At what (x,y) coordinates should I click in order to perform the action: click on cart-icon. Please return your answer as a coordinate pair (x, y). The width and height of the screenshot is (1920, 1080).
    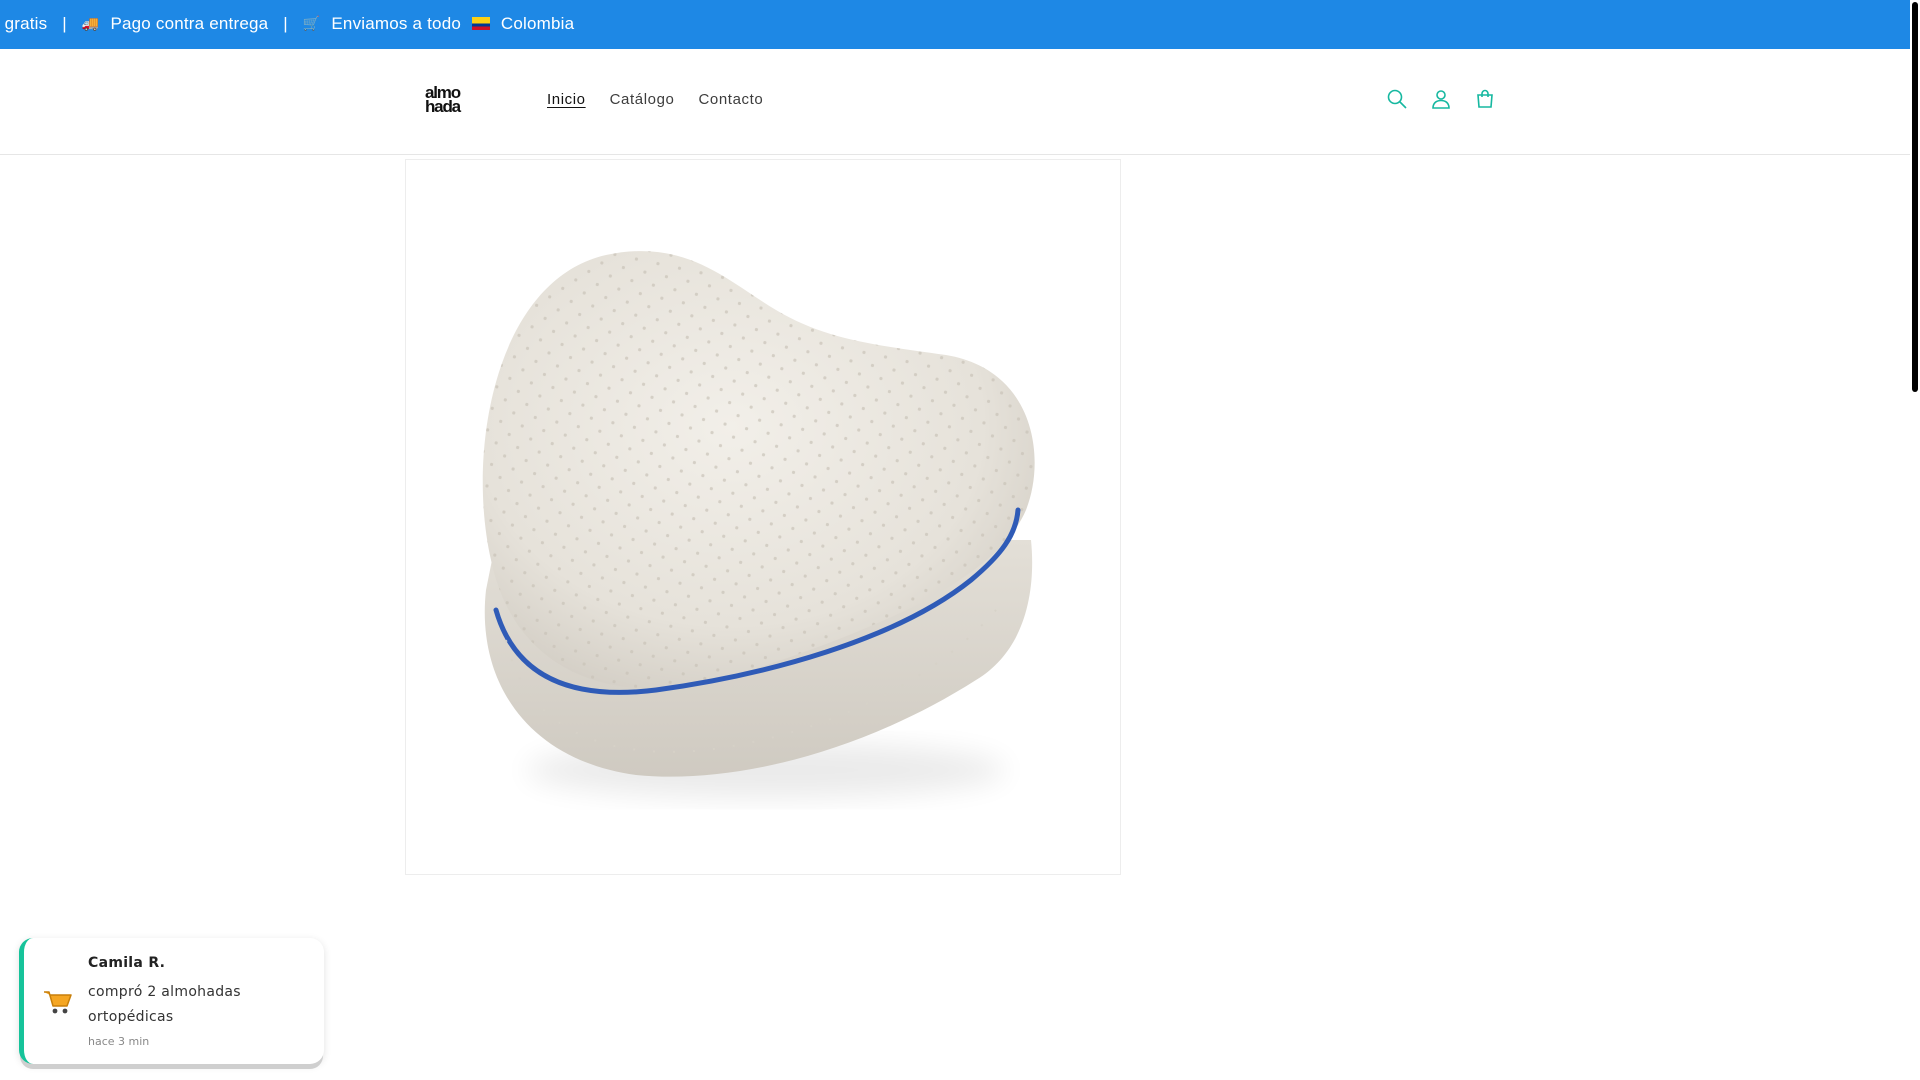
    Looking at the image, I should click on (1485, 99).